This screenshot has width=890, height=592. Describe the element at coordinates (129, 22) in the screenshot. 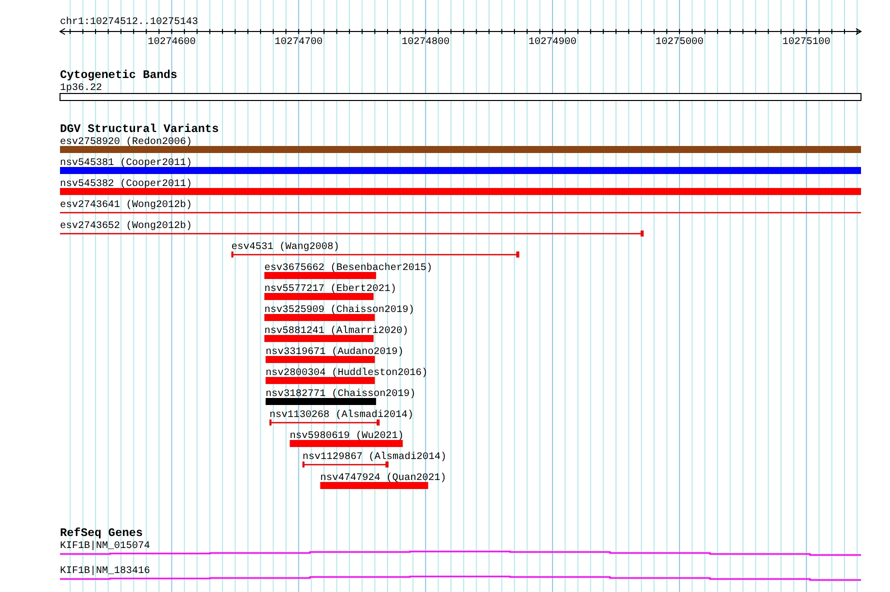

I see `location-label: chr1:10274512..10275143` at that location.